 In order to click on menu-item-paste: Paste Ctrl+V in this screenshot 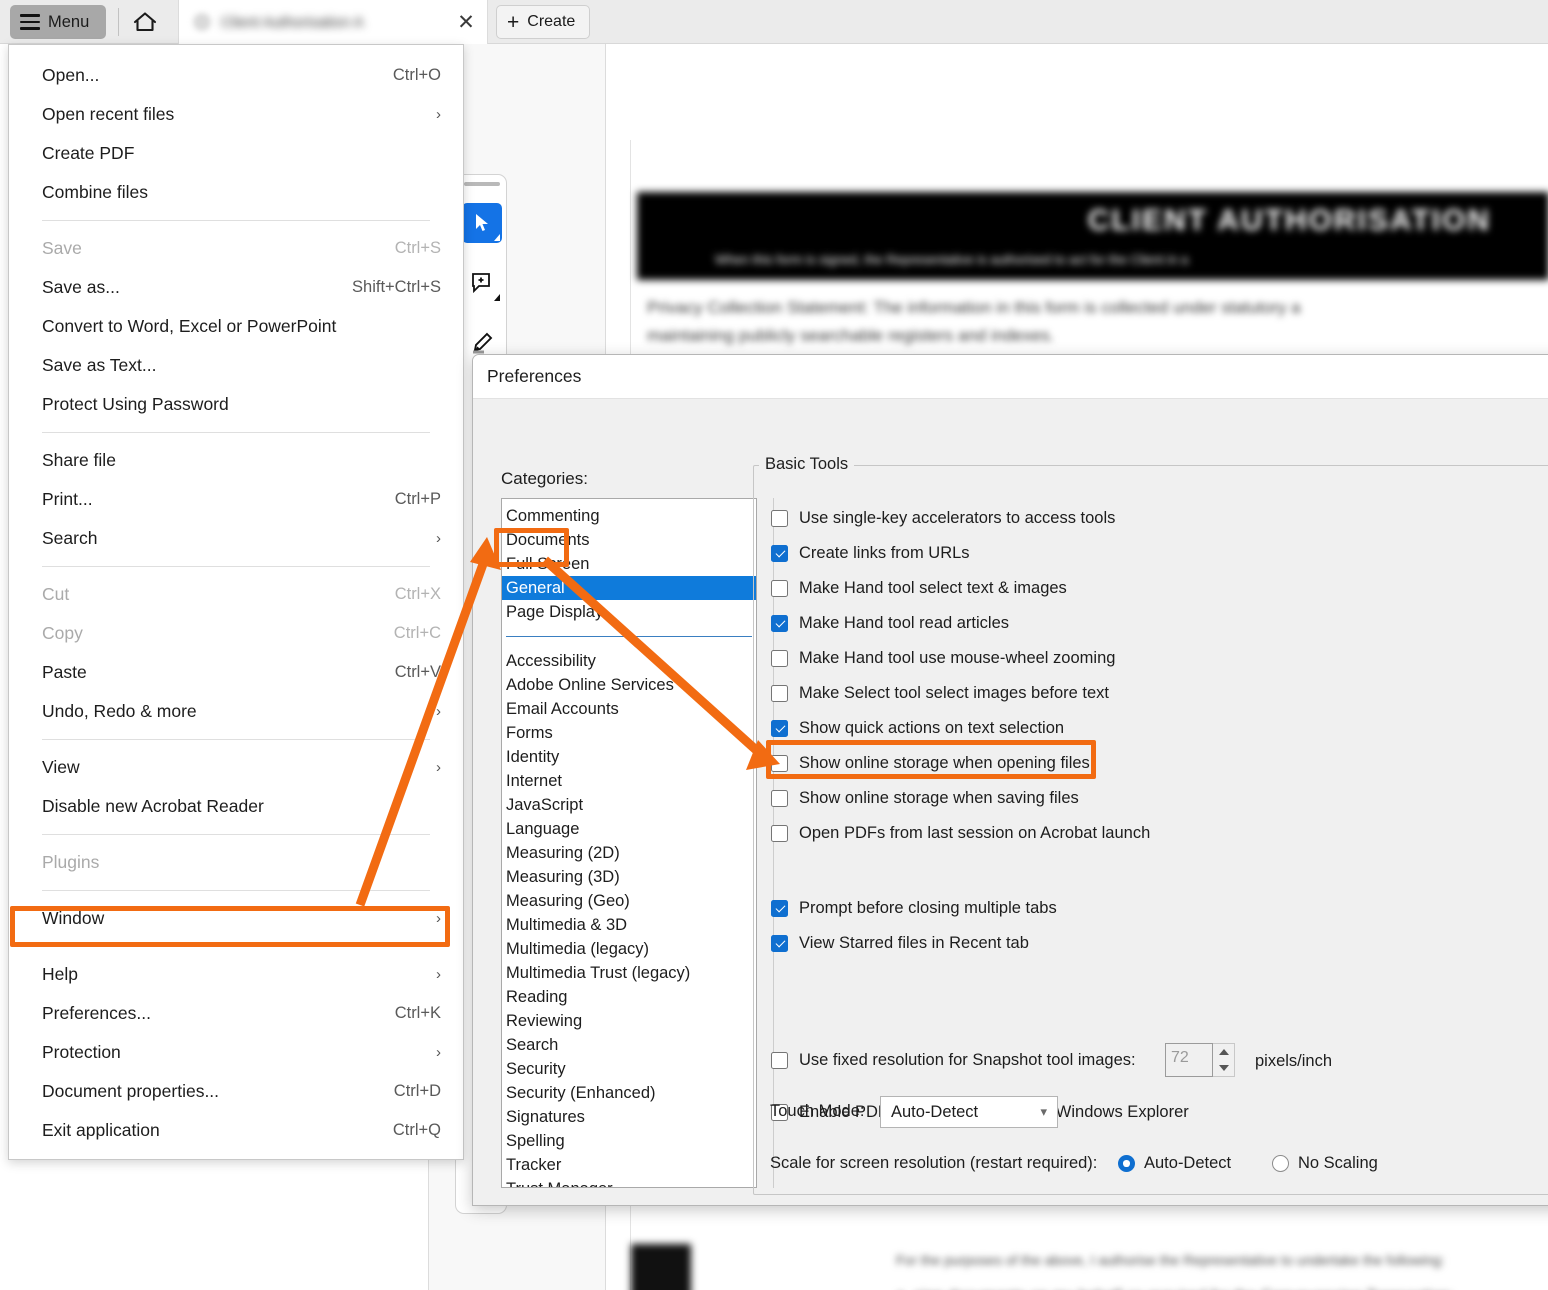, I will do `click(236, 672)`.